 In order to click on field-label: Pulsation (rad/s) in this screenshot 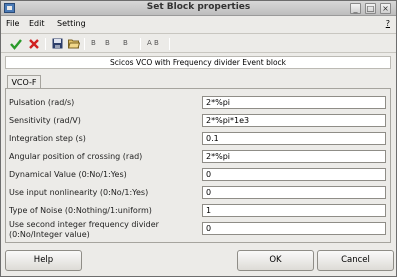, I will do `click(42, 102)`.